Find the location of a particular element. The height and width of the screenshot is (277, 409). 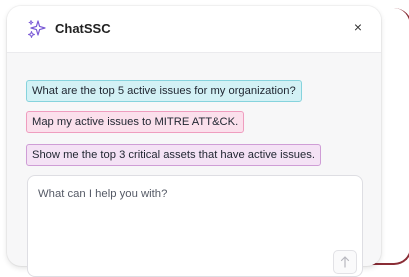

send-button is located at coordinates (345, 262).